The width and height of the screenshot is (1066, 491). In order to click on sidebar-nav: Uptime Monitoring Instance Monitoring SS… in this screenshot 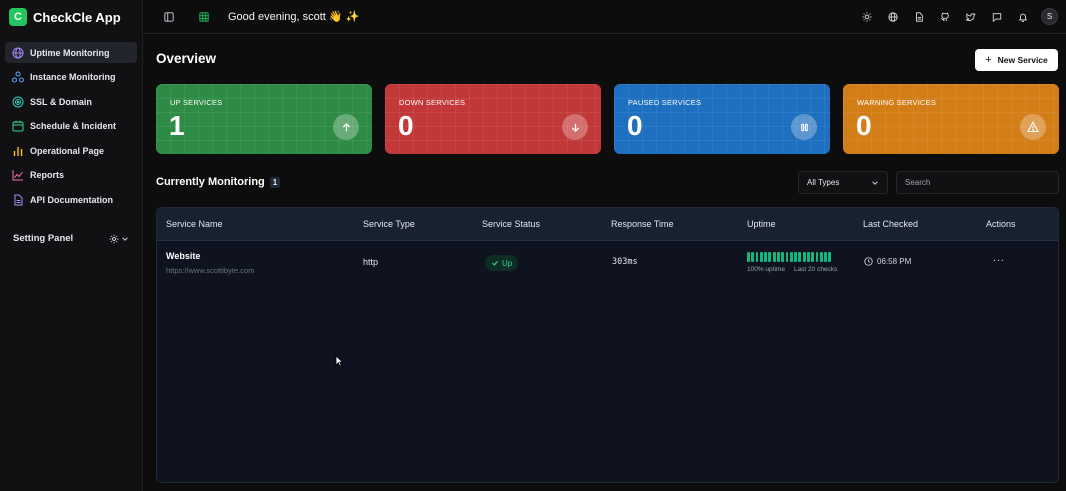, I will do `click(71, 126)`.